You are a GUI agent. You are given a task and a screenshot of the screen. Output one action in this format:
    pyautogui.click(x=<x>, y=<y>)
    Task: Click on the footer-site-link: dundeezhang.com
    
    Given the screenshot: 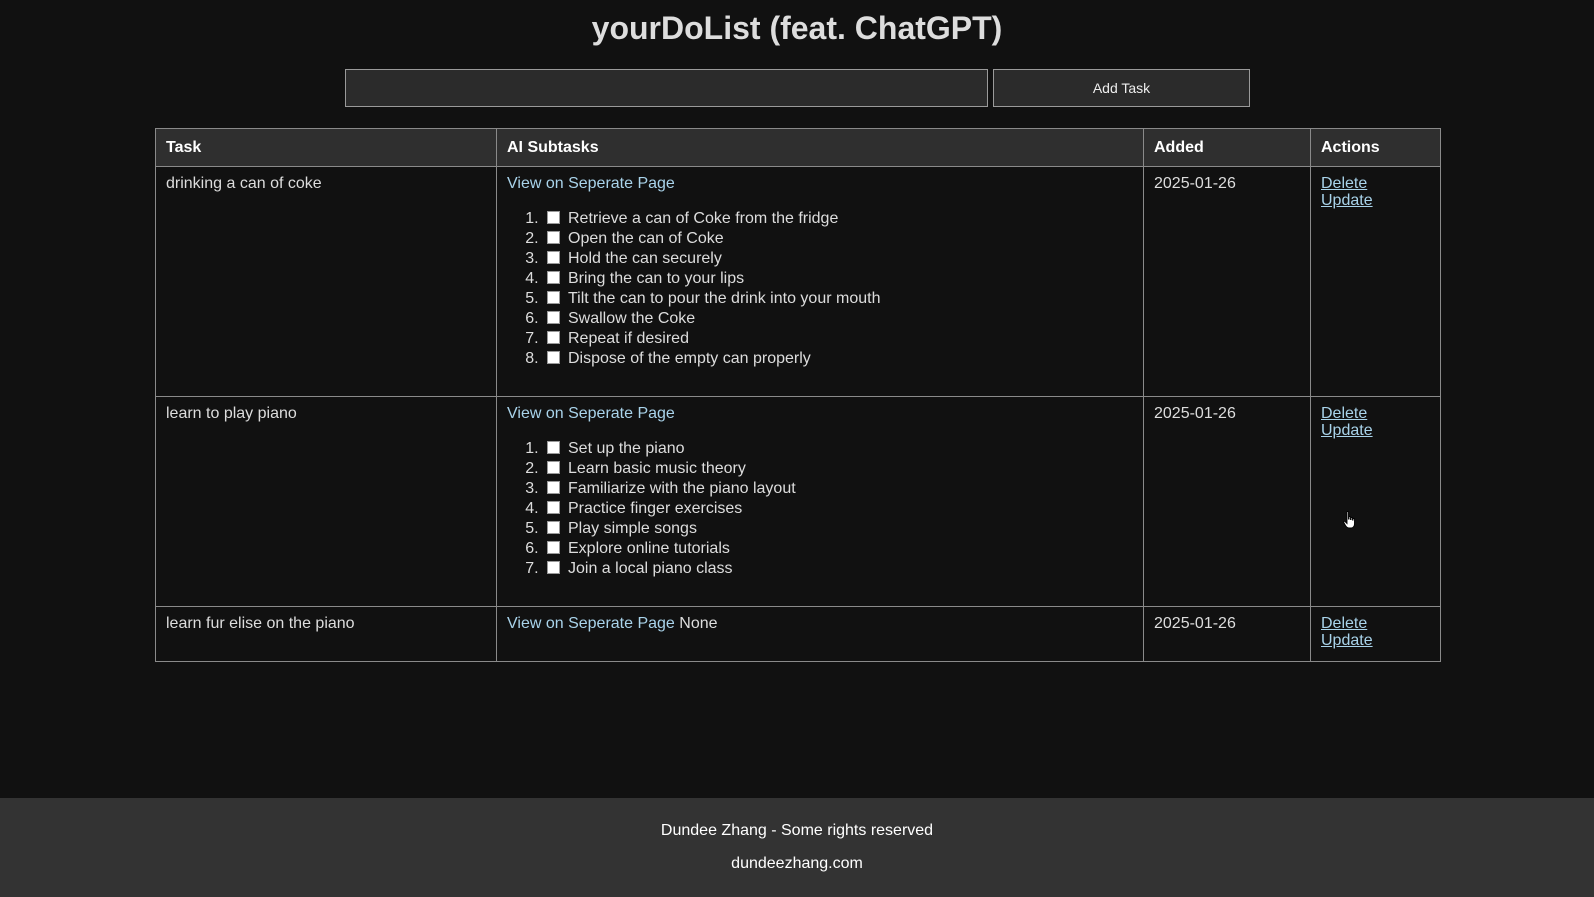 What is the action you would take?
    pyautogui.click(x=797, y=864)
    